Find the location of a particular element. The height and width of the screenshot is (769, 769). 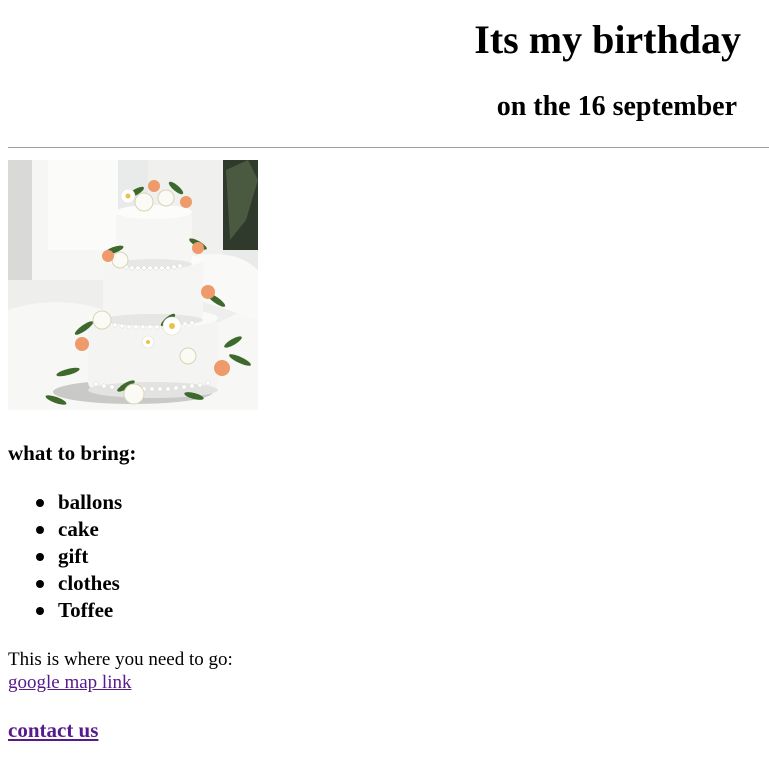

list-item: ballons is located at coordinates (79, 502).